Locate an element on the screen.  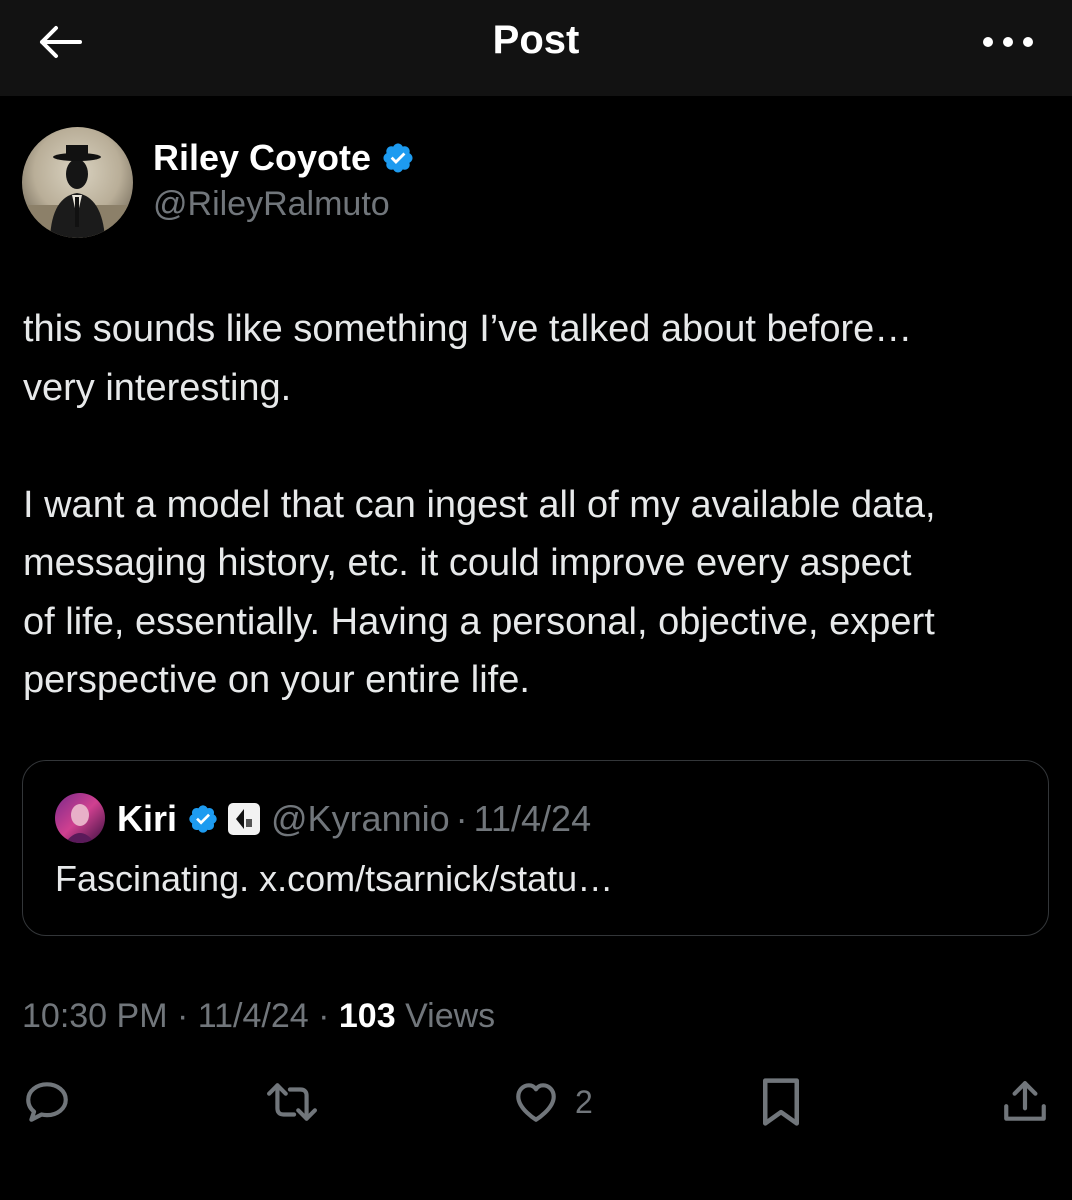
bookmark-button is located at coordinates (781, 1102).